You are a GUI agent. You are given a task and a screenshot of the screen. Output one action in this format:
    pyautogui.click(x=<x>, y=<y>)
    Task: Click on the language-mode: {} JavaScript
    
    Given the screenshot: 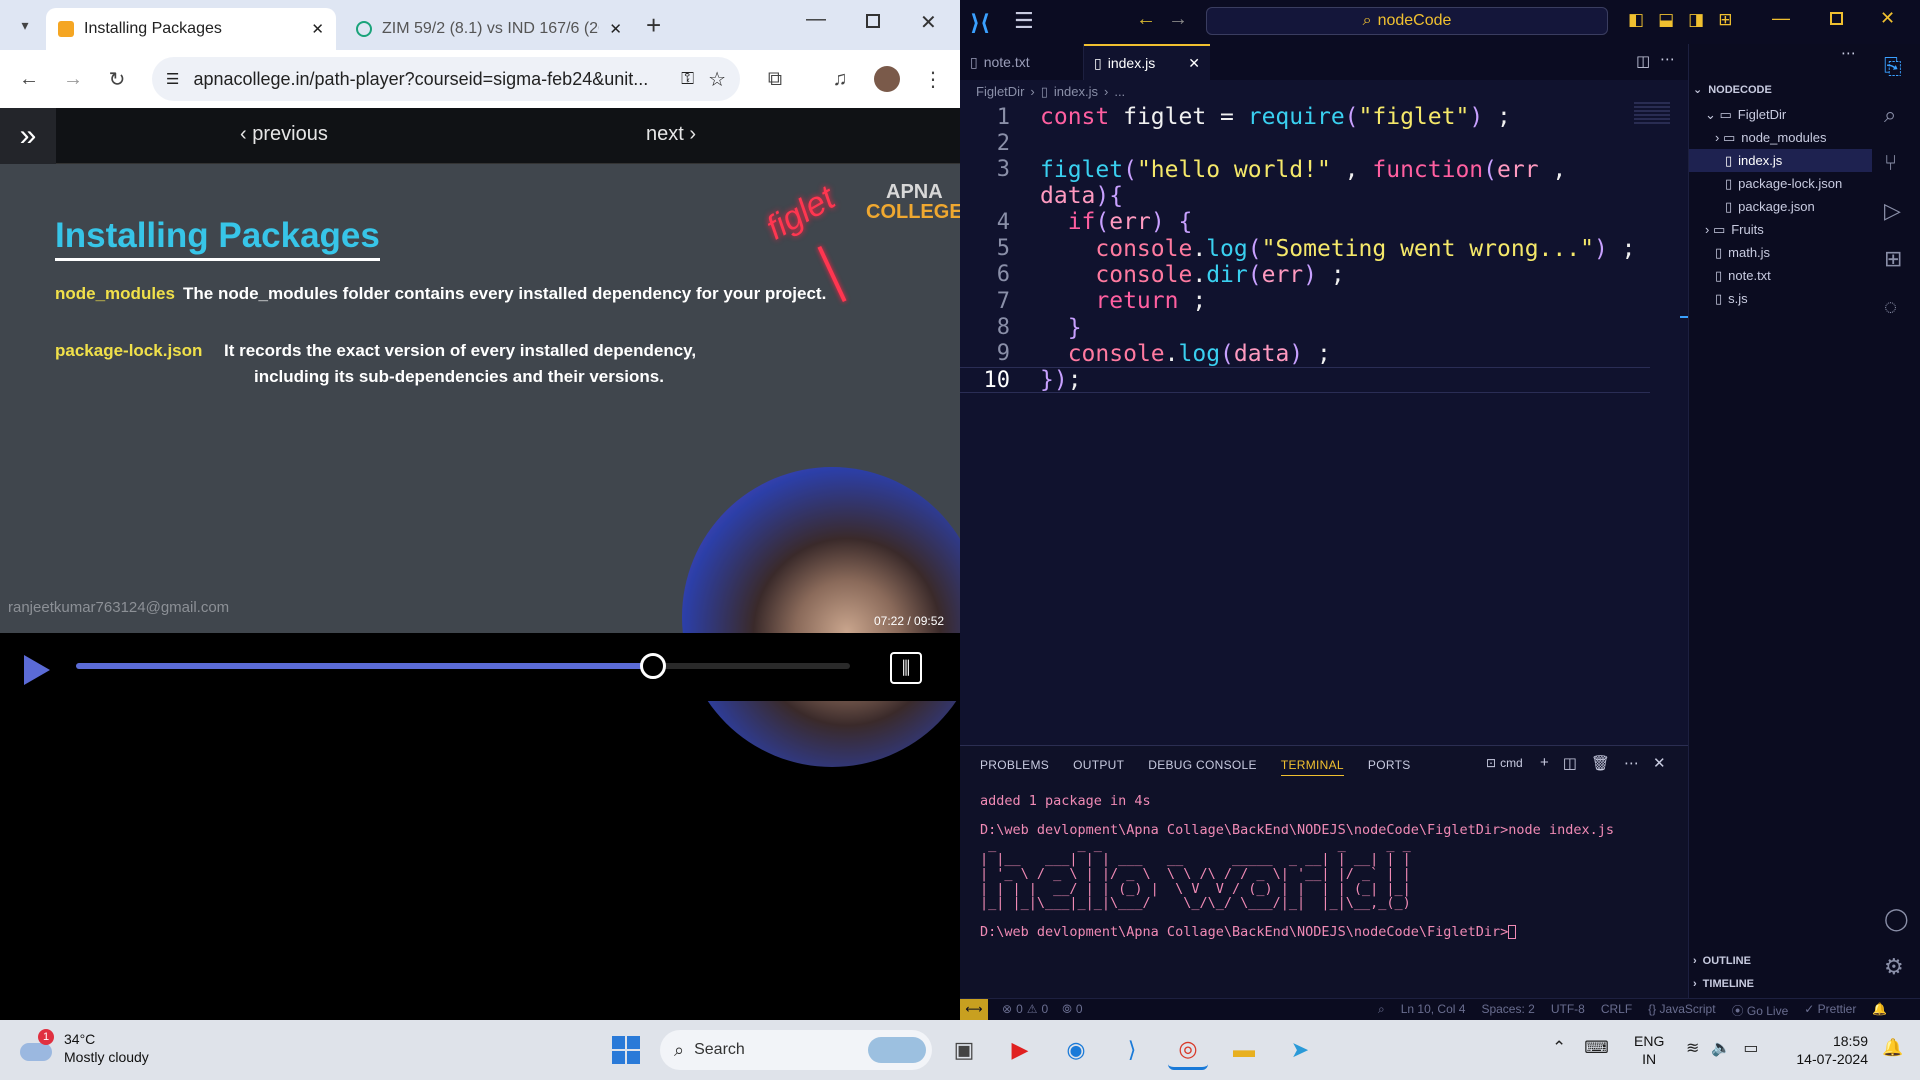 What is the action you would take?
    pyautogui.click(x=1681, y=1010)
    